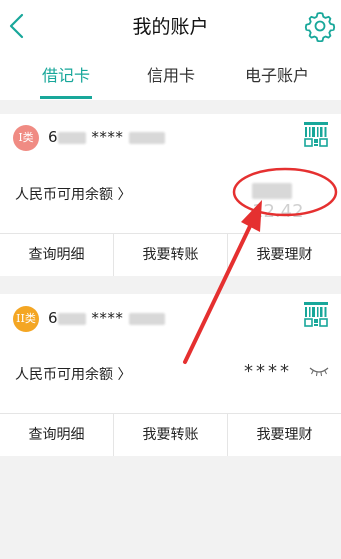 Image resolution: width=341 pixels, height=559 pixels. I want to click on class-badge: II类, so click(26, 319).